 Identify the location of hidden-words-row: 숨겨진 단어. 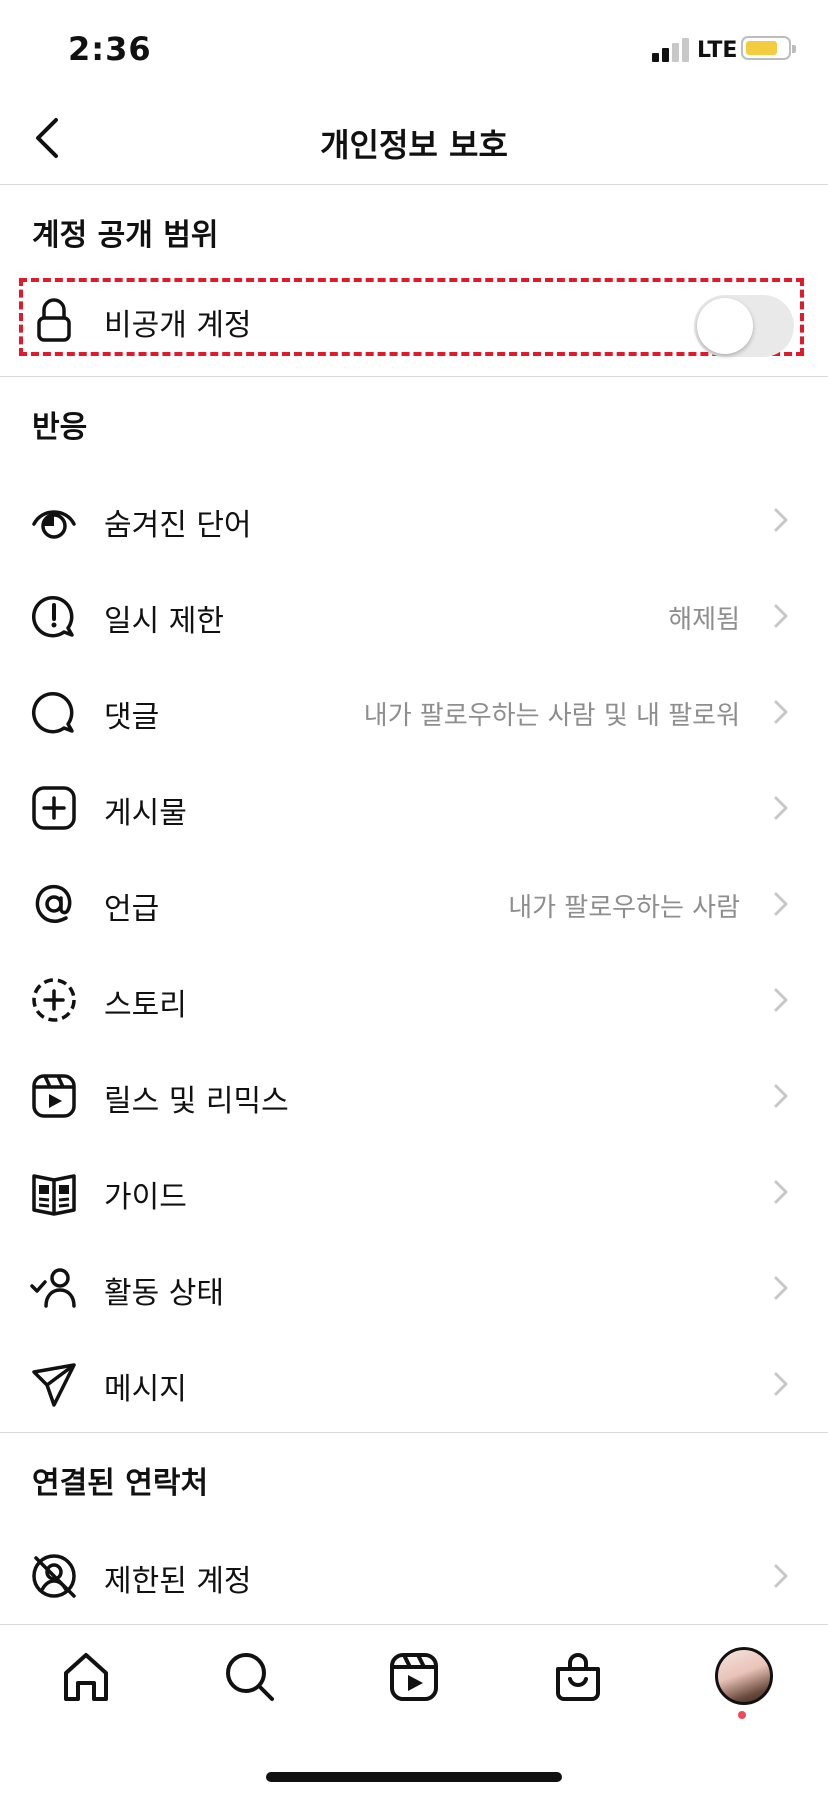
(414, 520).